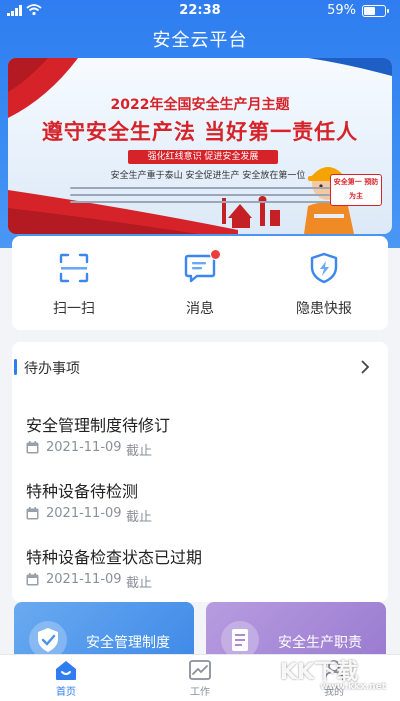 The width and height of the screenshot is (400, 701). Describe the element at coordinates (324, 309) in the screenshot. I see `hazard-report-label: 隐患快报` at that location.